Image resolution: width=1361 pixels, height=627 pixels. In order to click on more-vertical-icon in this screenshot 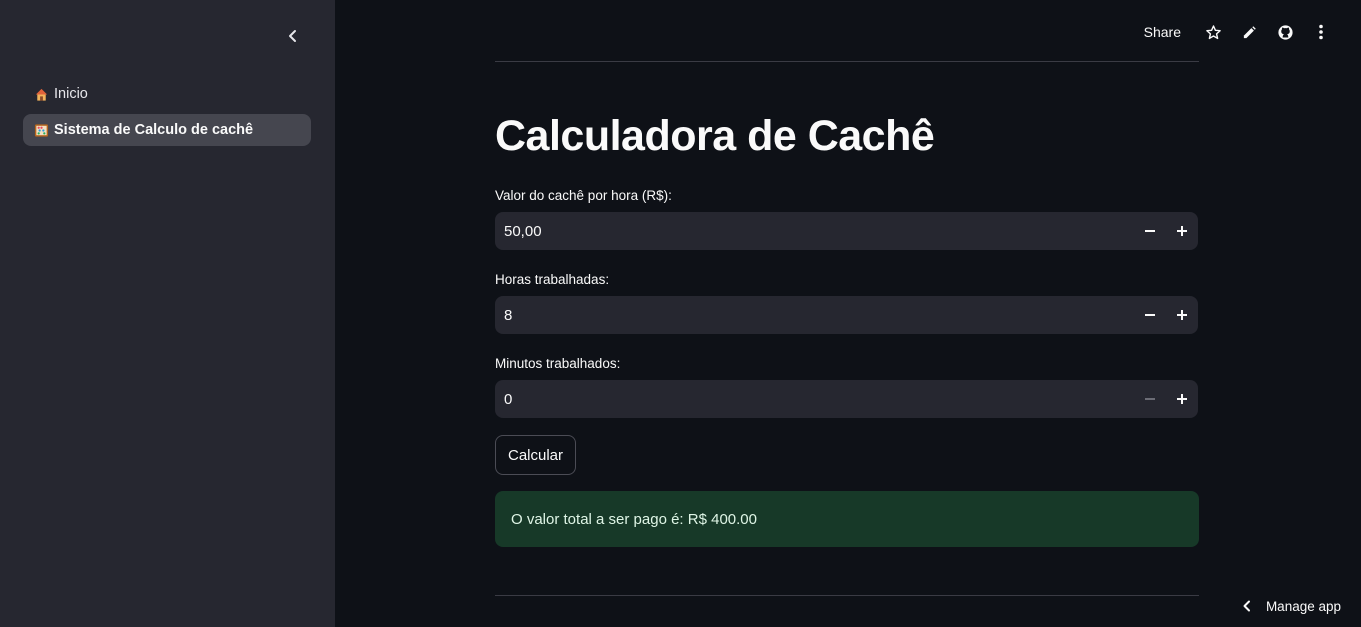, I will do `click(1321, 32)`.